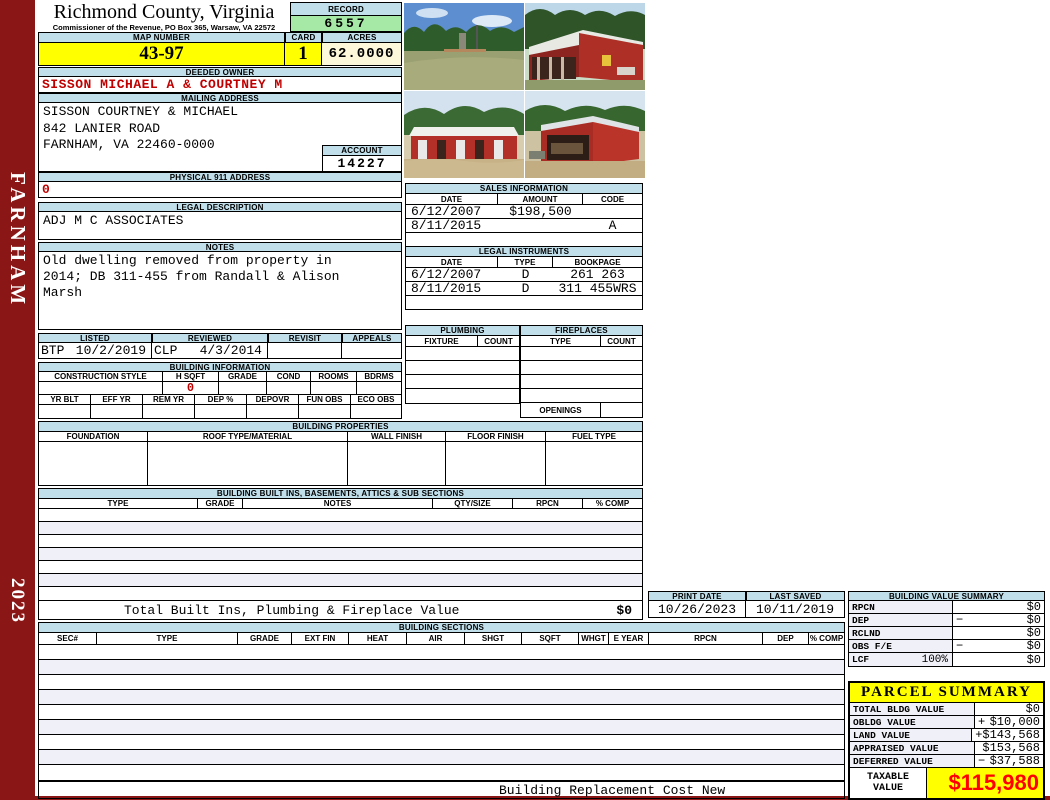 This screenshot has width=1050, height=800. Describe the element at coordinates (581, 330) in the screenshot. I see `fireplaces-title: FIREPLACES` at that location.